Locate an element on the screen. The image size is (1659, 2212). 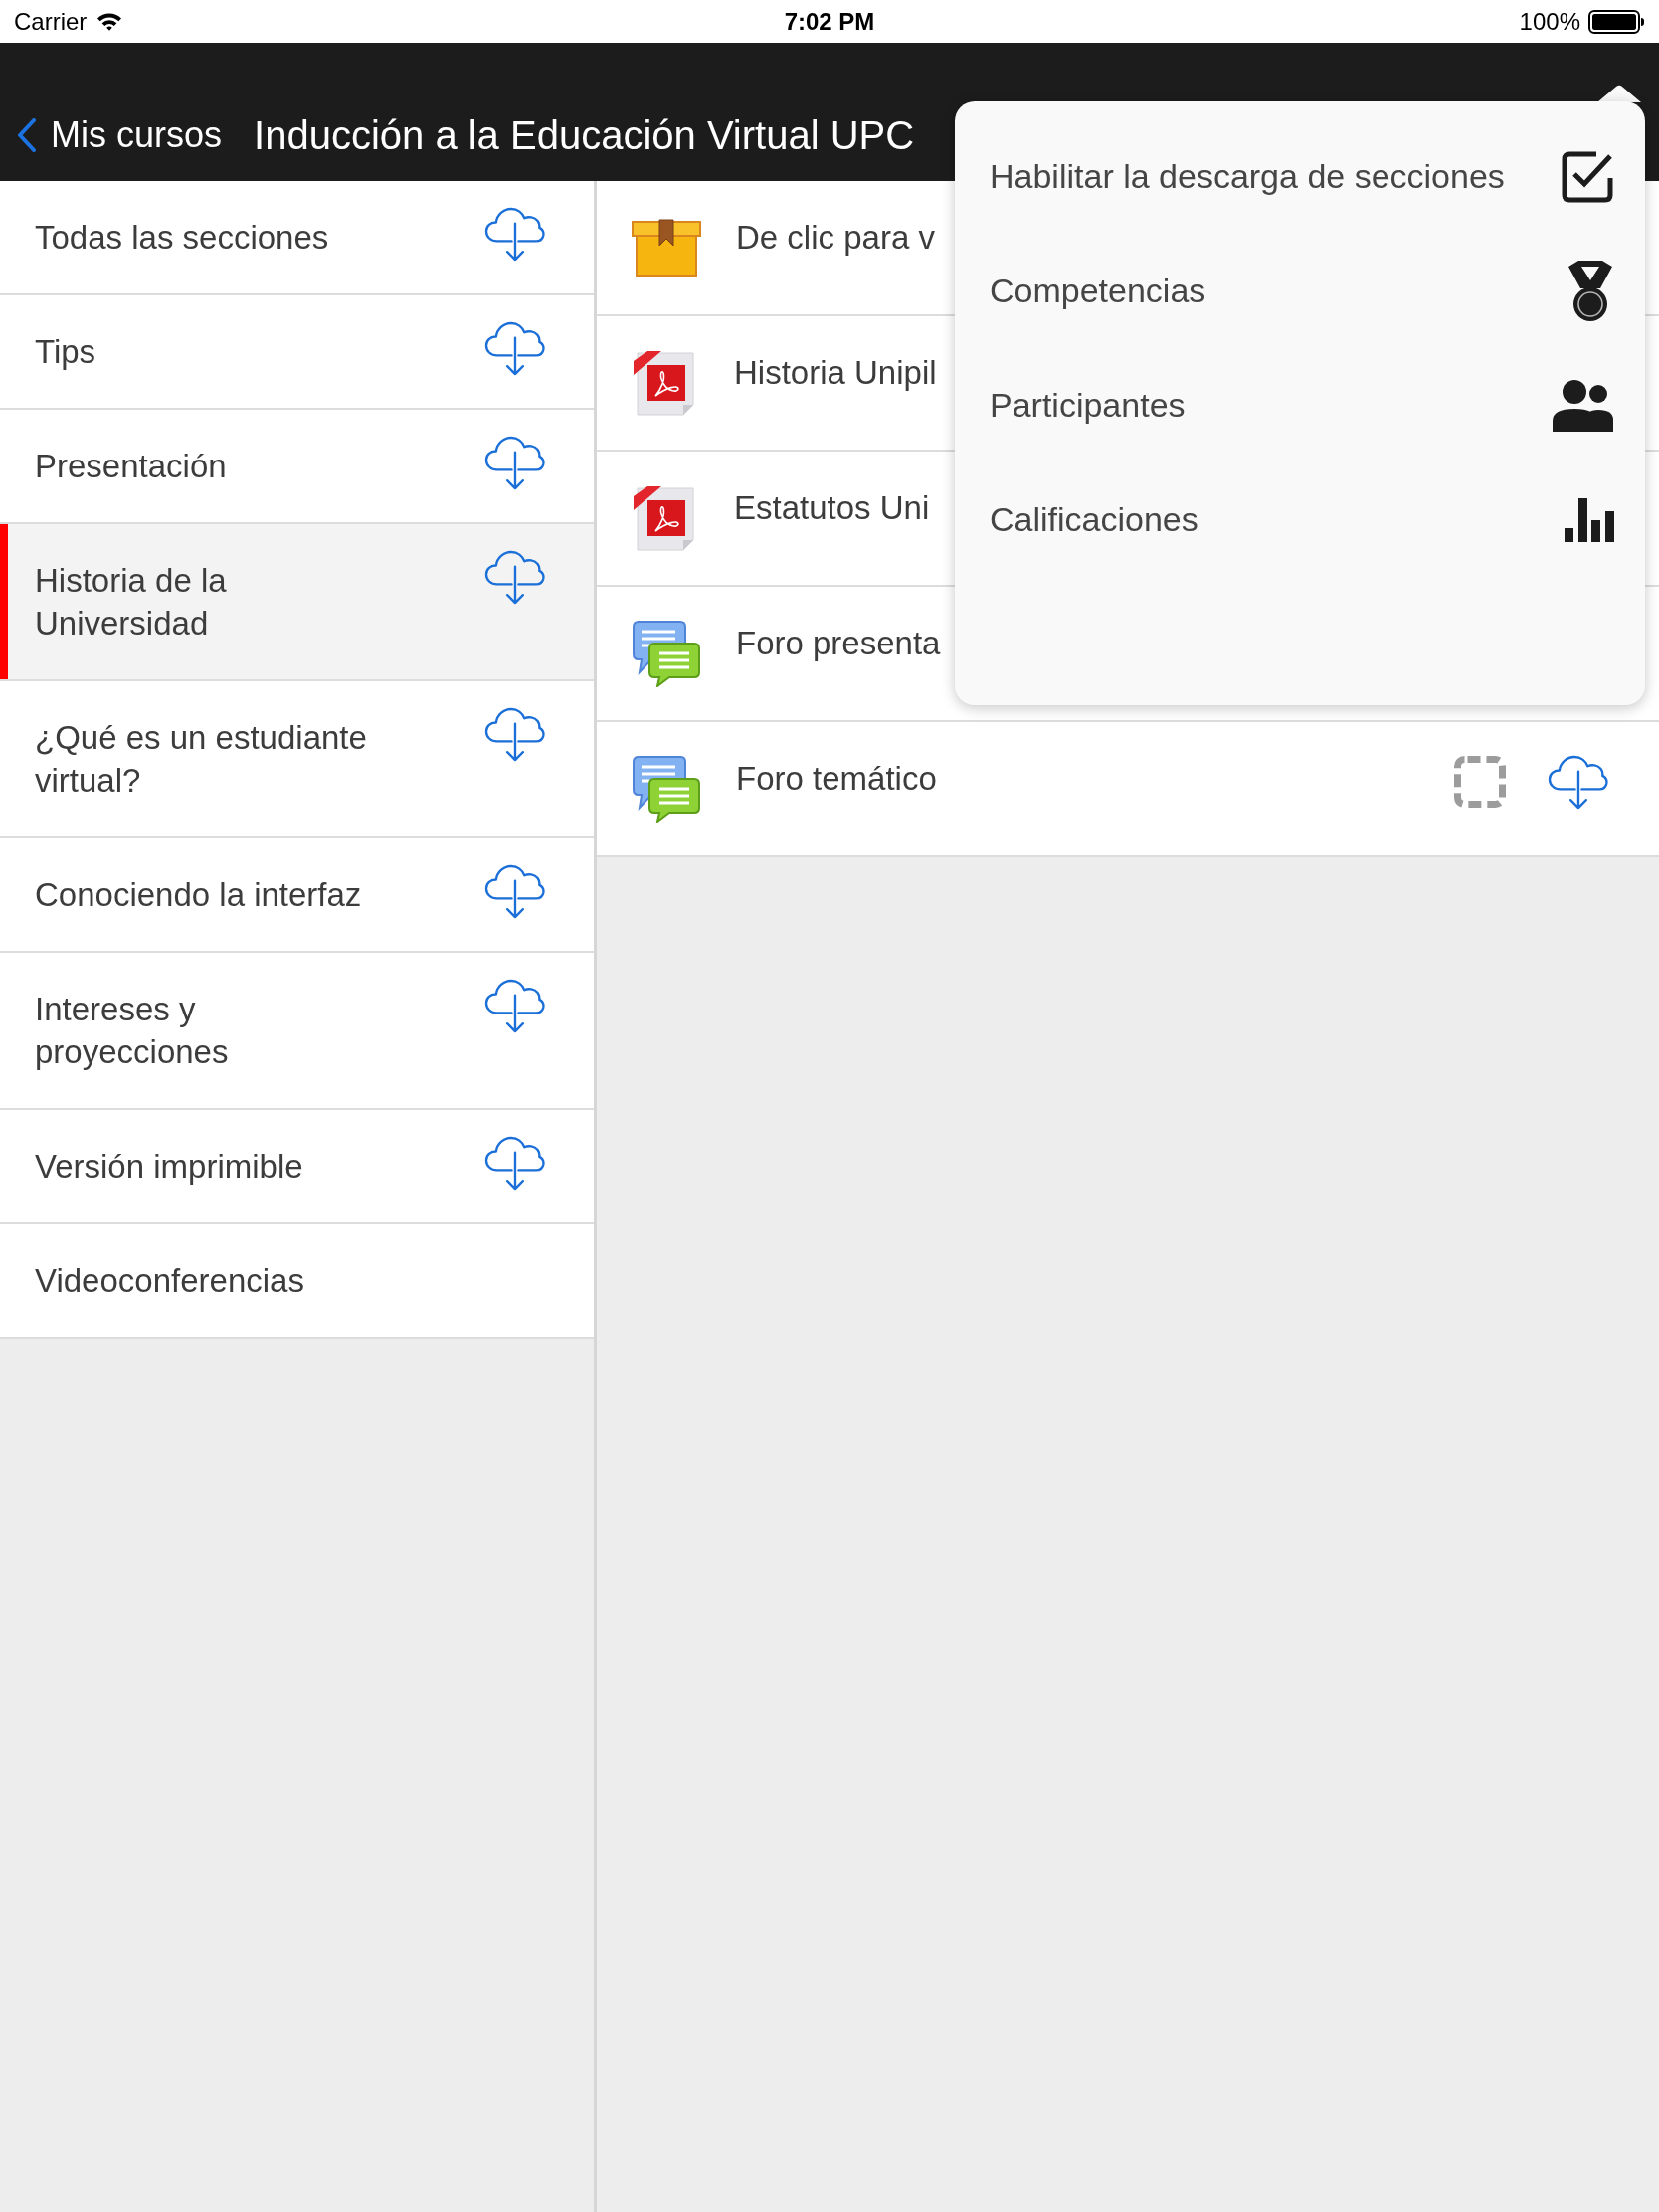
section-item: Presentación is located at coordinates (297, 467).